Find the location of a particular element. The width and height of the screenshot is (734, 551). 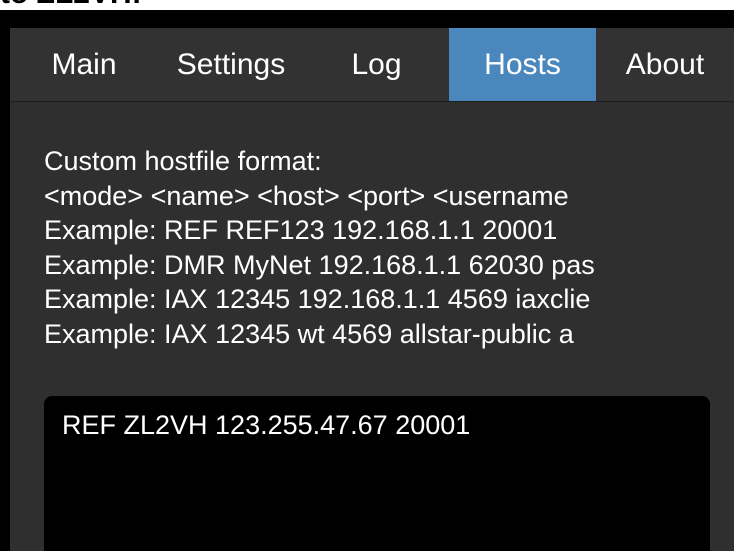

help-title: Custom hostfile format: is located at coordinates (183, 161).